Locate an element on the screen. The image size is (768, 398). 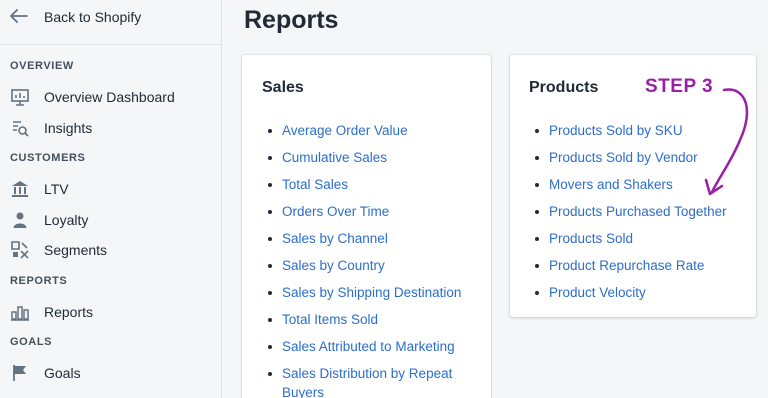
sidebar-item-label: Loyalty is located at coordinates (66, 220).